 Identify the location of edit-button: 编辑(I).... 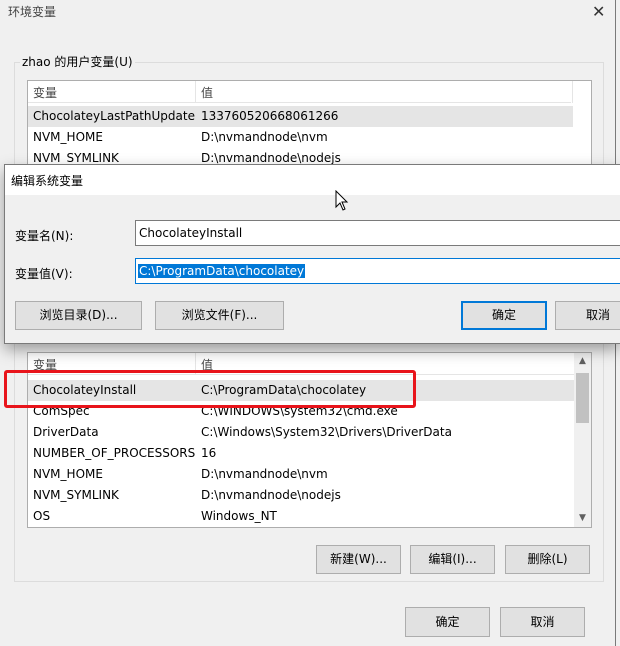
(452, 559).